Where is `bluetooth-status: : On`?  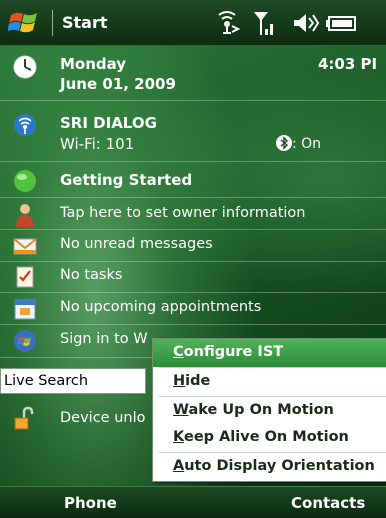
bluetooth-status: : On is located at coordinates (298, 143).